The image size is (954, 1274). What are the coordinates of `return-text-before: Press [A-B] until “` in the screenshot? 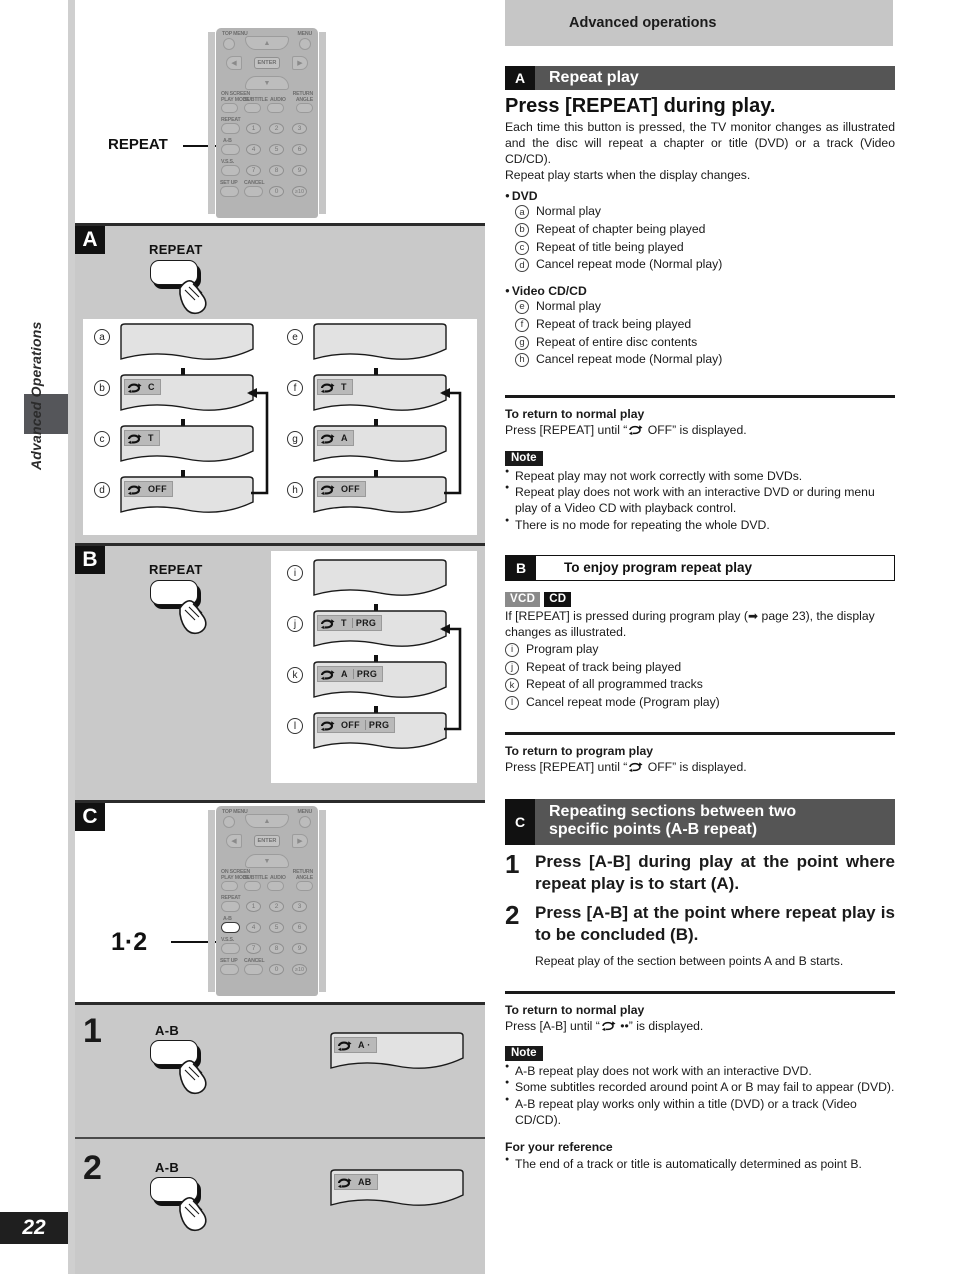 It's located at (552, 1025).